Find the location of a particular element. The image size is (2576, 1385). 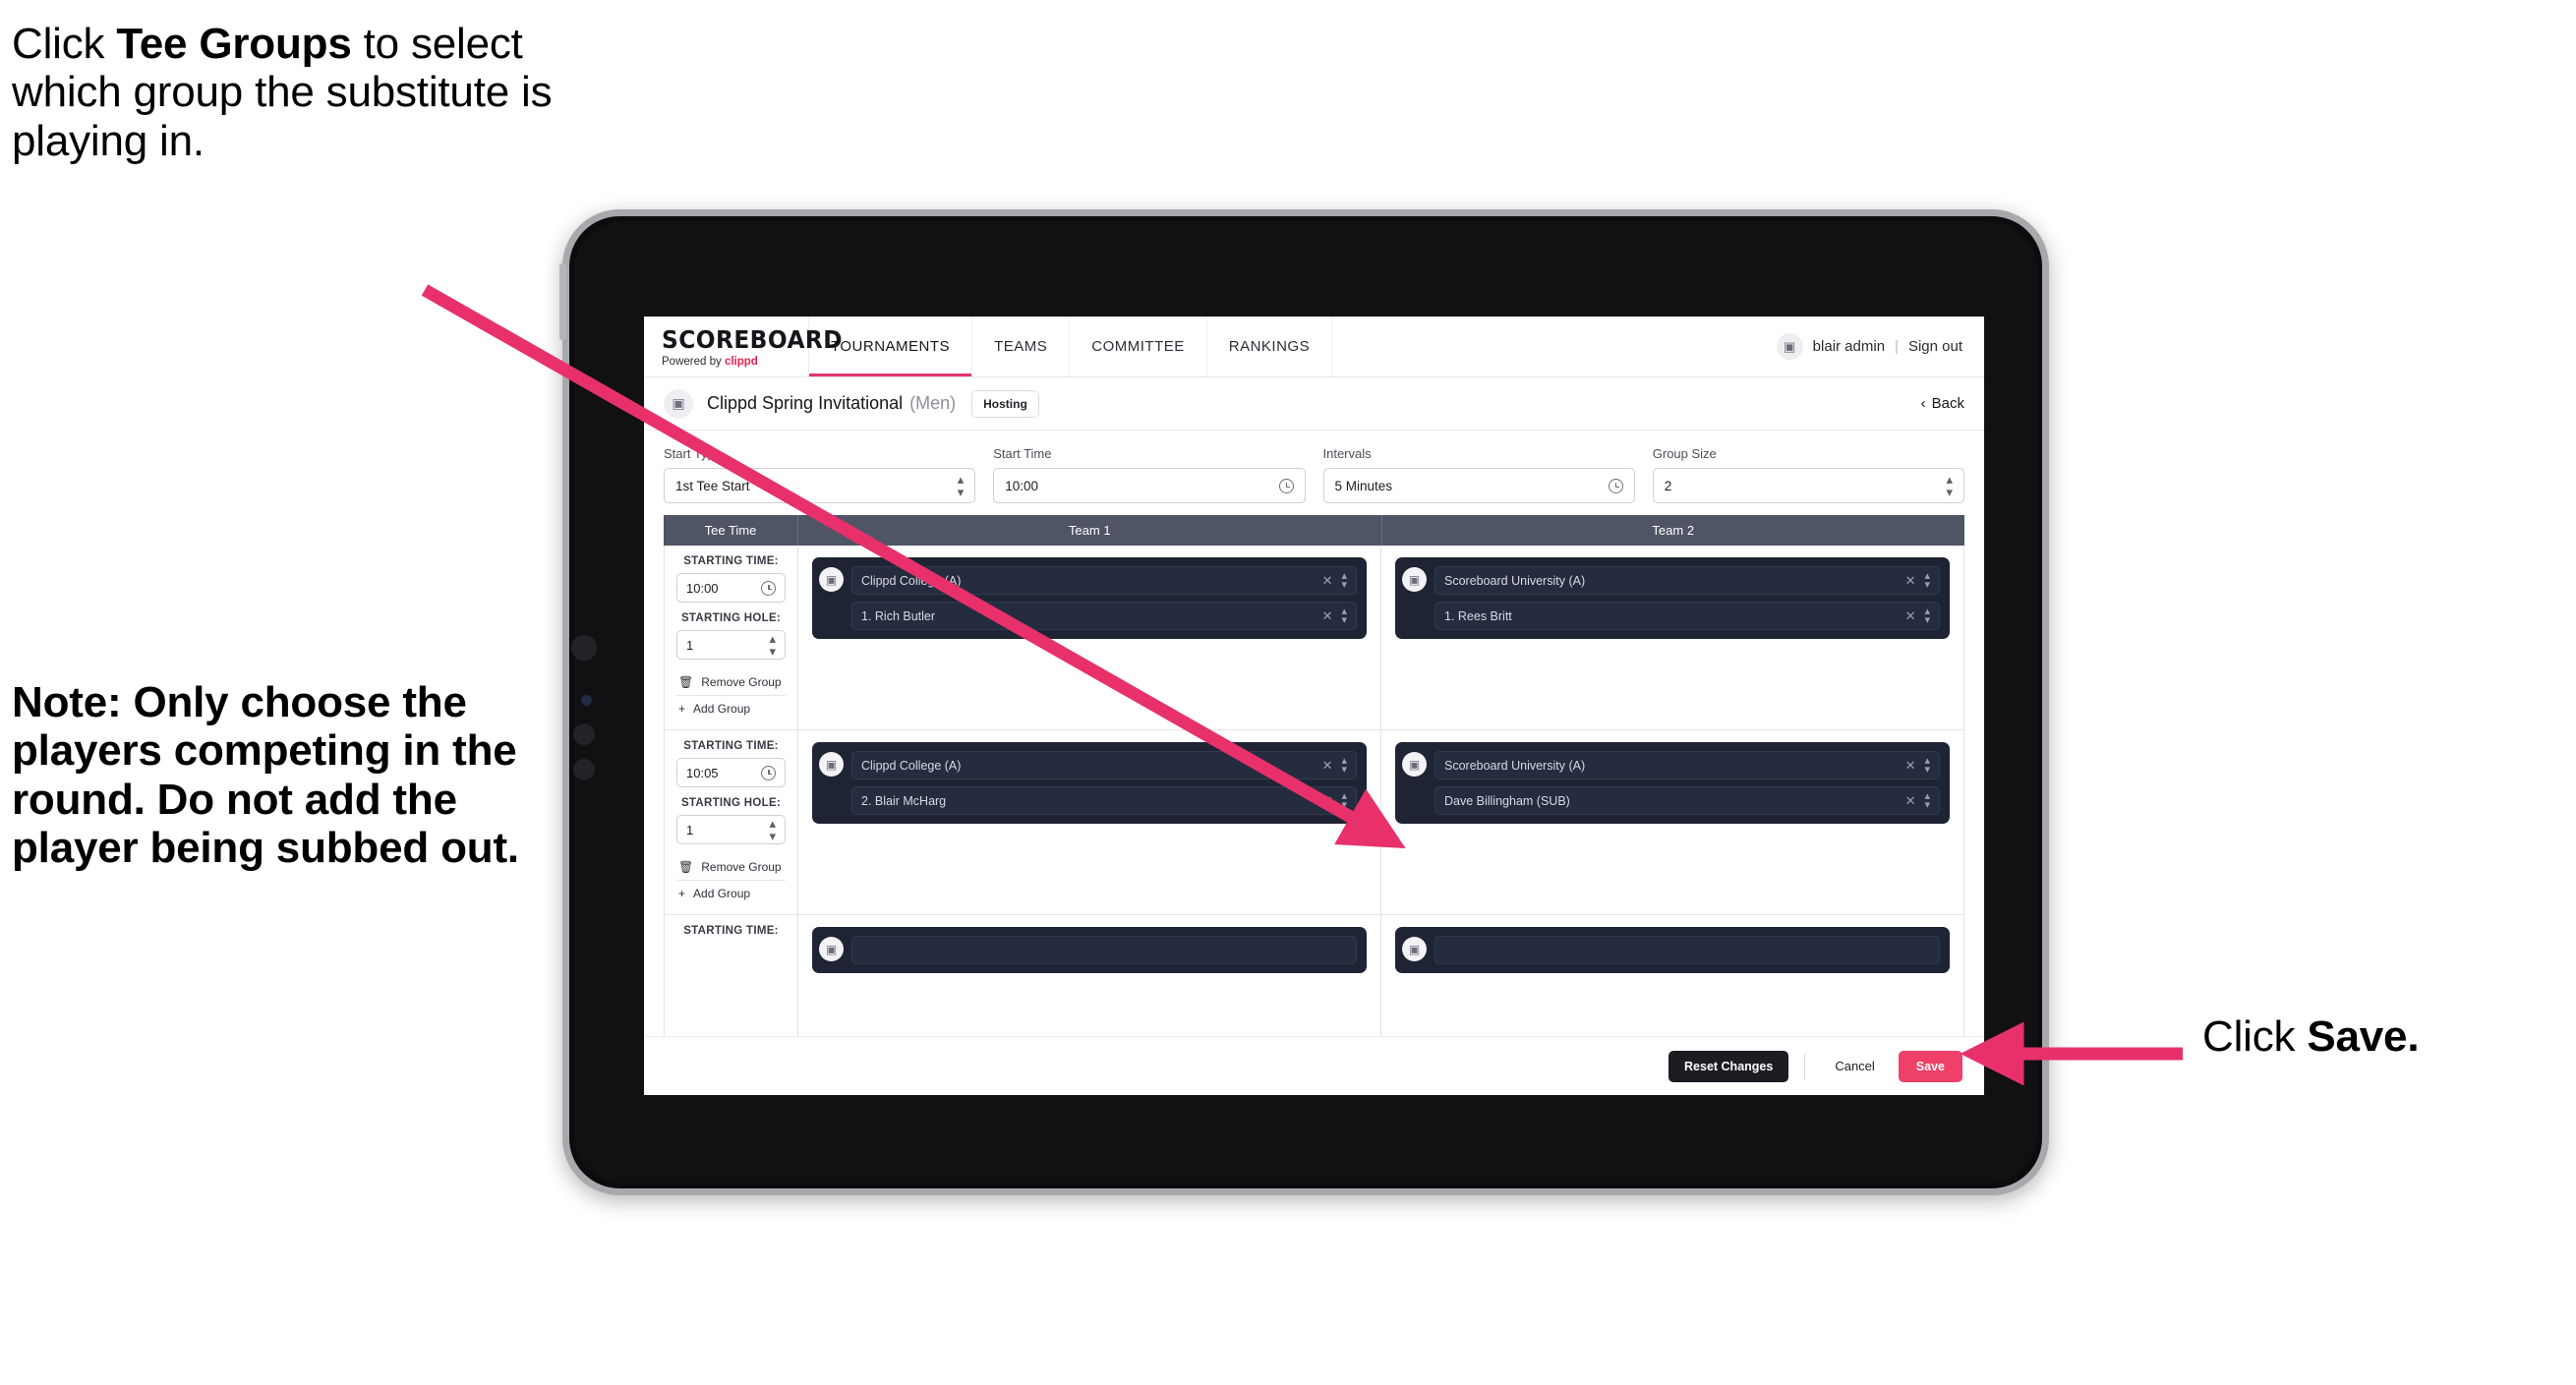

intervals-input: 5 Minutes is located at coordinates (1478, 485).